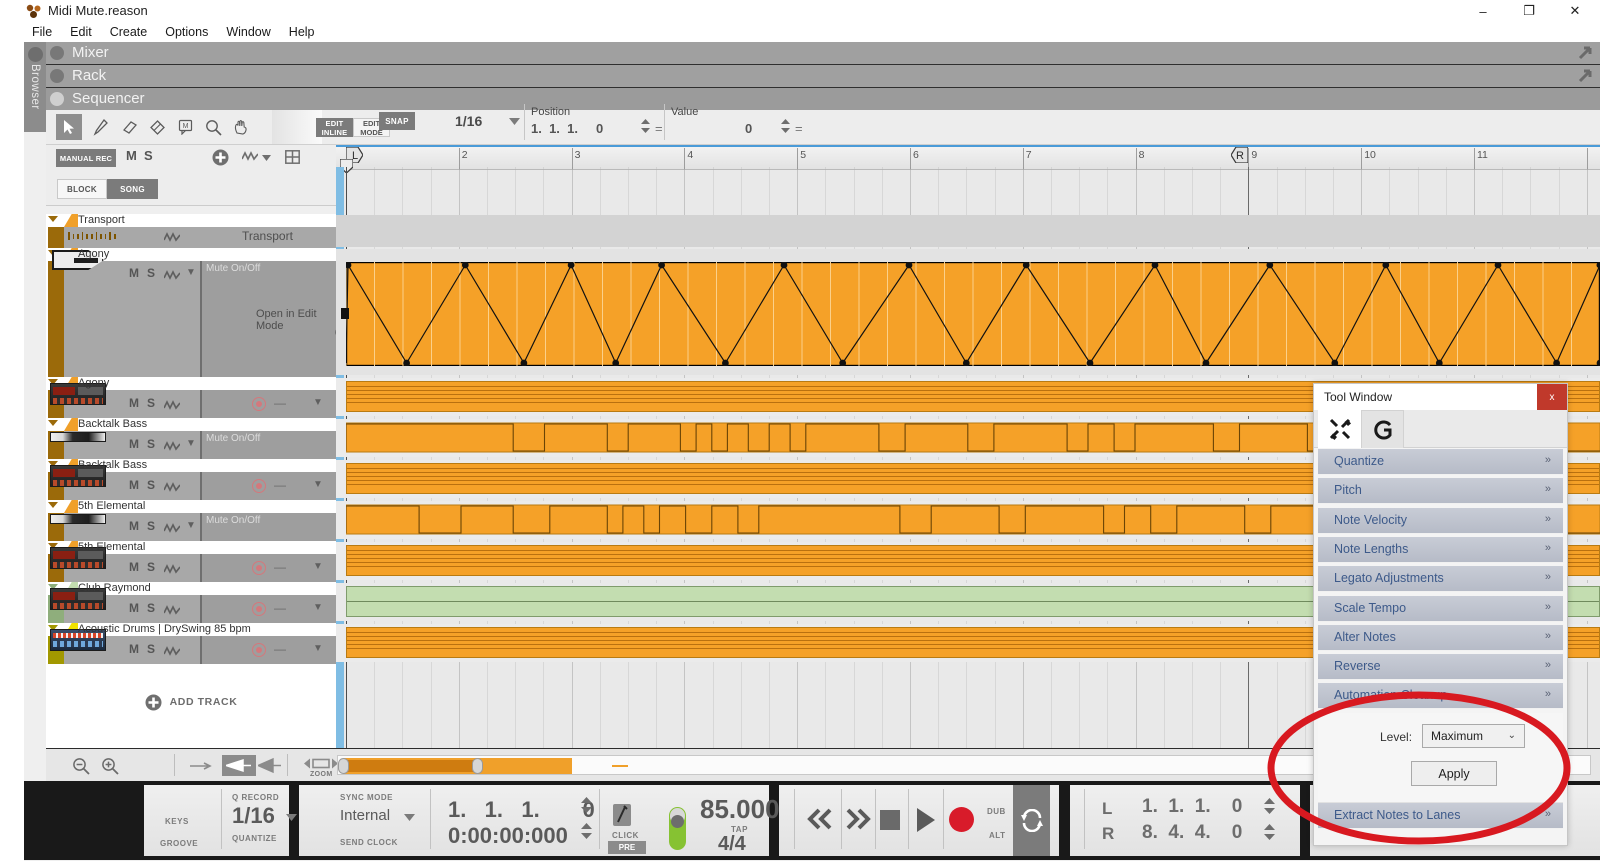 This screenshot has height=861, width=1600. What do you see at coordinates (292, 157) in the screenshot?
I see `grid-view-icon` at bounding box center [292, 157].